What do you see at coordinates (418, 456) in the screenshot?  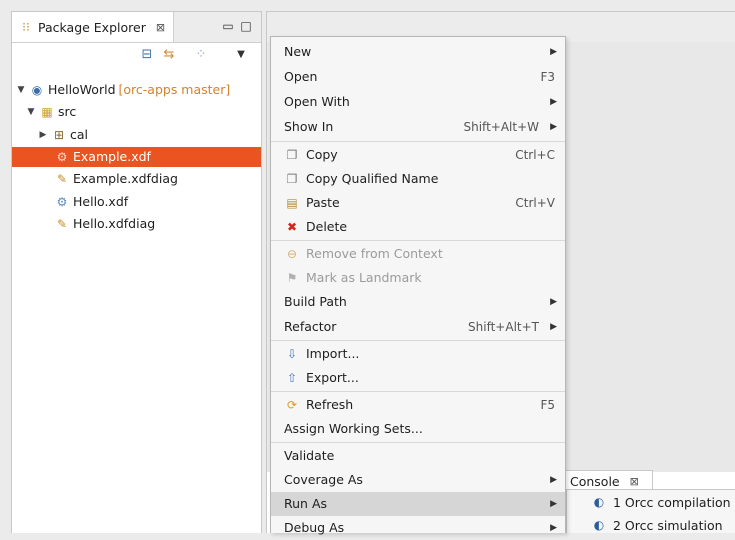 I see `menu-validate: Validate` at bounding box center [418, 456].